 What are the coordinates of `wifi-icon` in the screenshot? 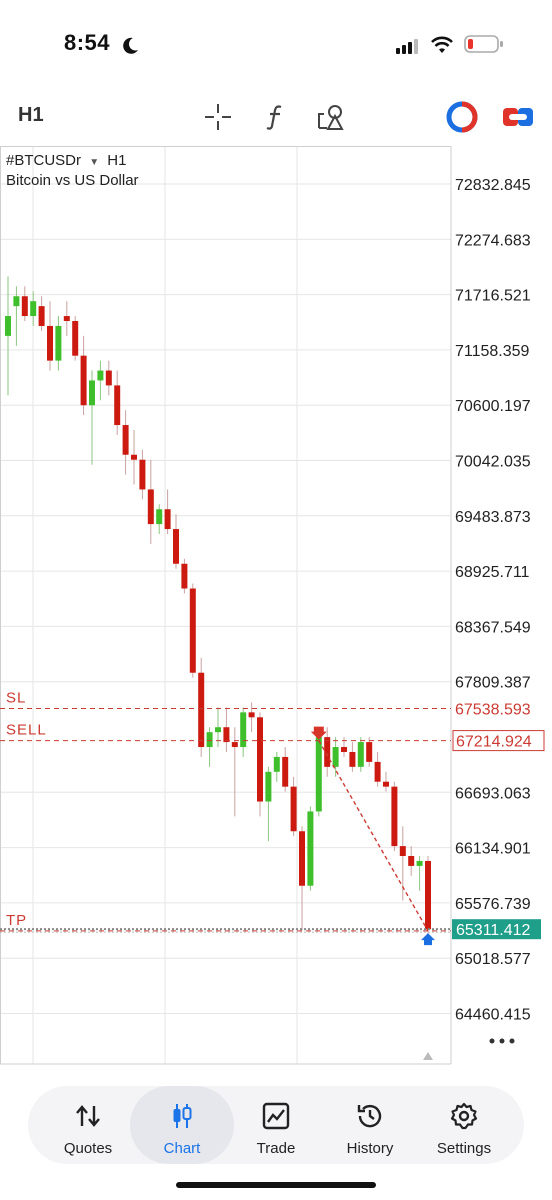 It's located at (442, 44).